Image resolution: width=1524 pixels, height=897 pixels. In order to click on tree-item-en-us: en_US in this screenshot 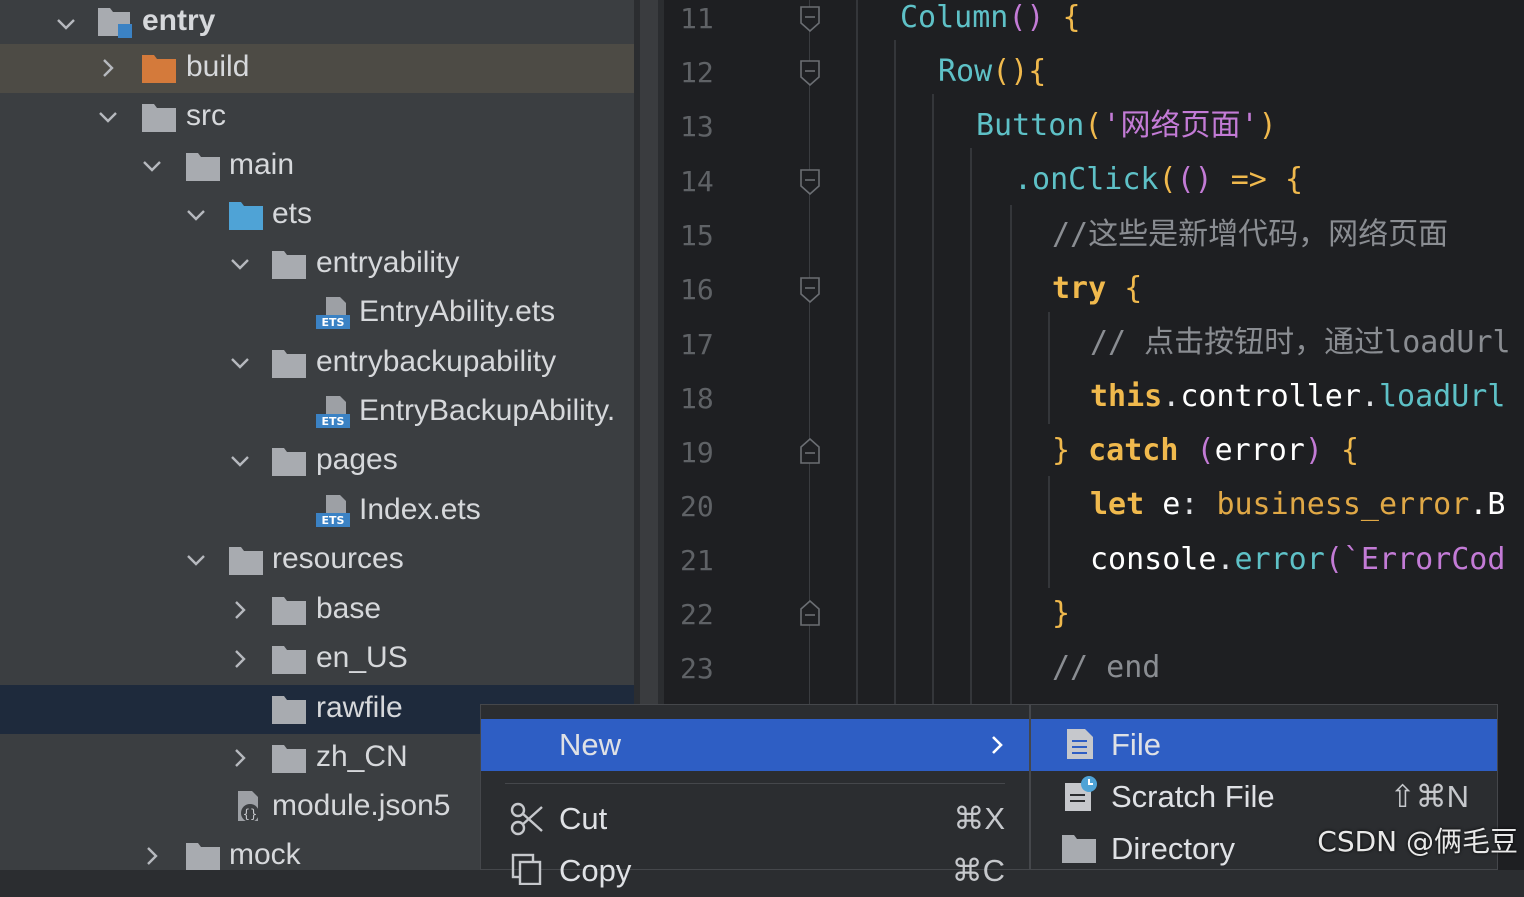, I will do `click(317, 659)`.